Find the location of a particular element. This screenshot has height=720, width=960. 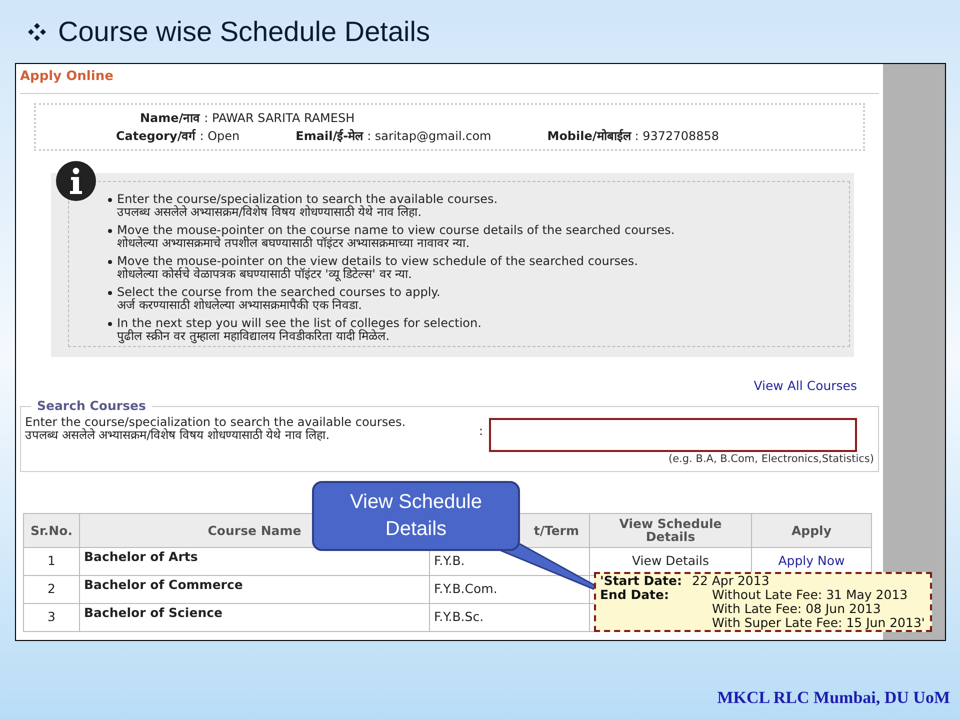

field-label: Category/वर्ग is located at coordinates (156, 136).